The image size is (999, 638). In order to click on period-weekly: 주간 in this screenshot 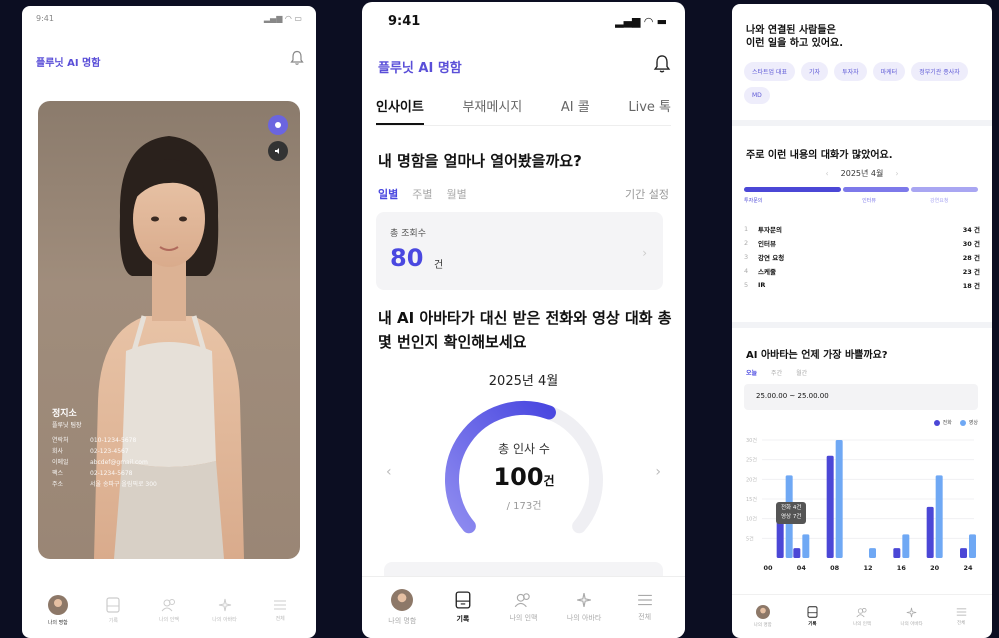, I will do `click(776, 372)`.